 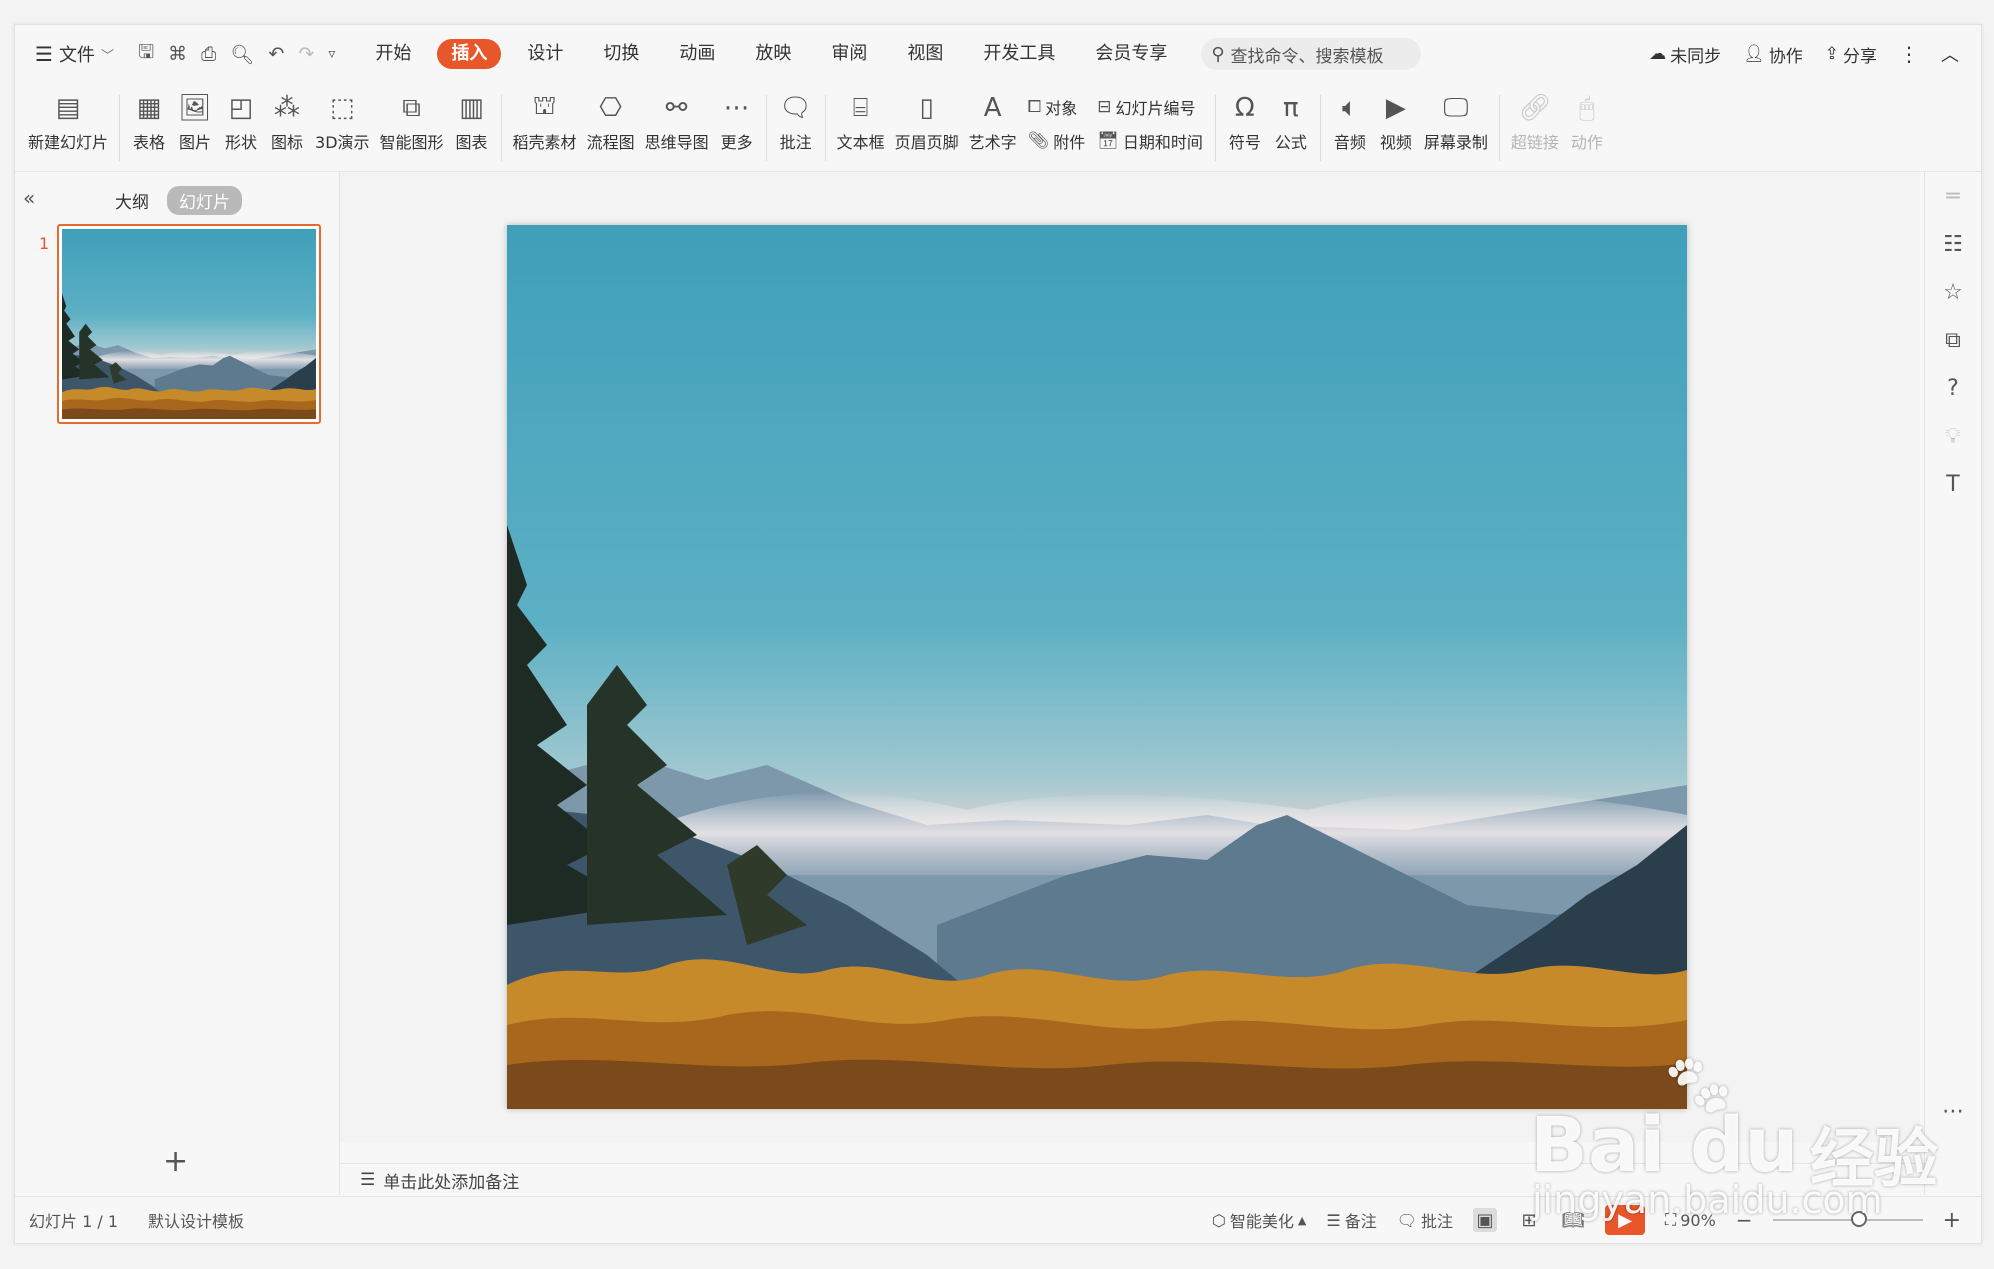 What do you see at coordinates (796, 108) in the screenshot?
I see `comment-icon: 🗨︎` at bounding box center [796, 108].